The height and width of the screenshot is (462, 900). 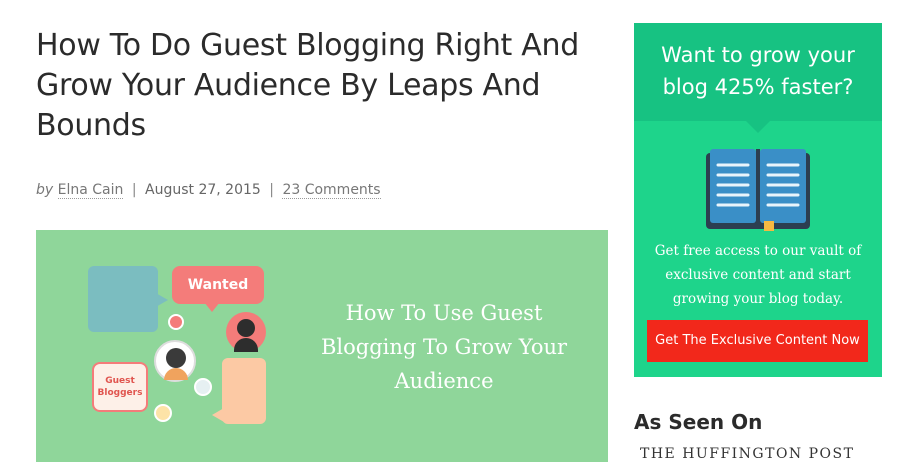 I want to click on blue-speech-bubble, so click(x=123, y=299).